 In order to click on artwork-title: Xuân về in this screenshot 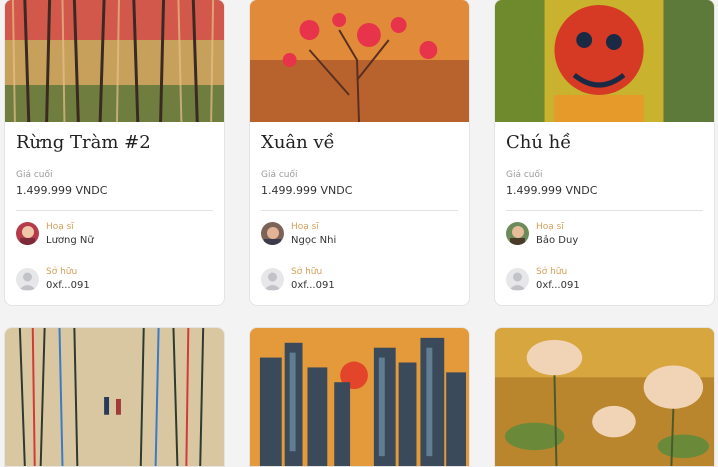, I will do `click(298, 142)`.